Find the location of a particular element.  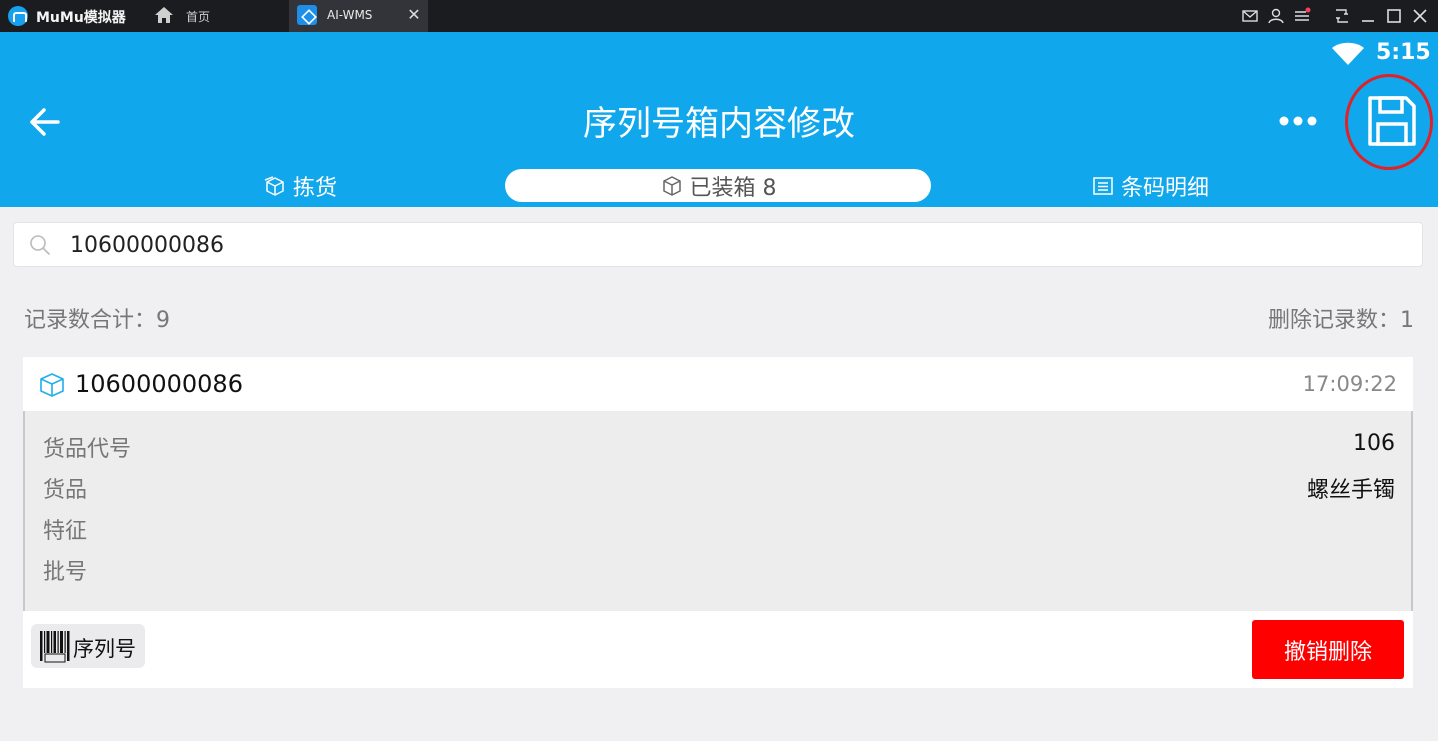

search-box is located at coordinates (718, 244).